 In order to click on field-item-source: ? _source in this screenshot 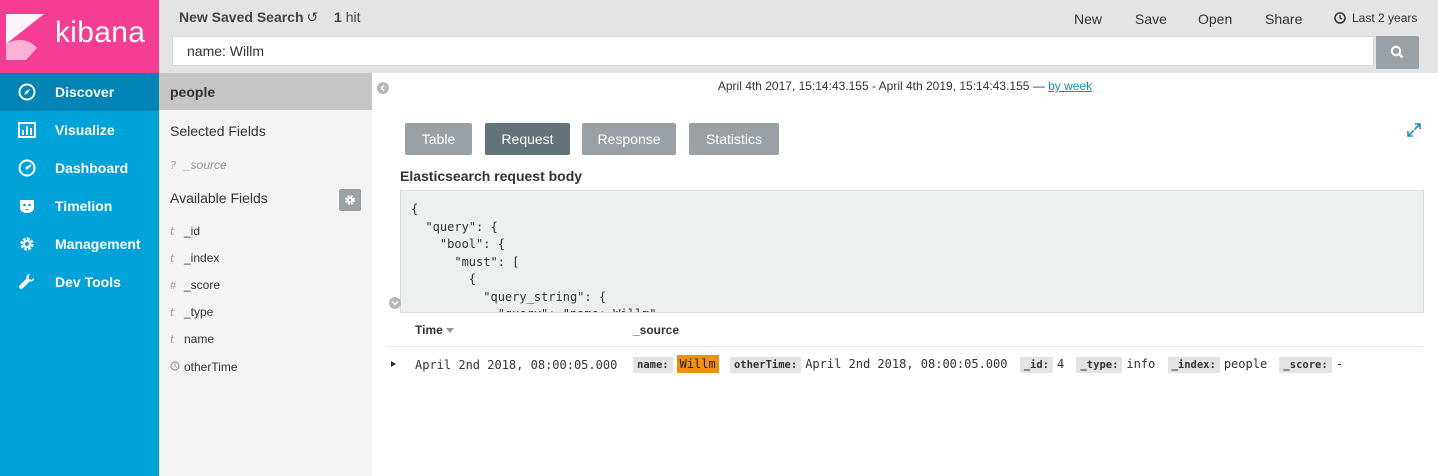, I will do `click(198, 165)`.